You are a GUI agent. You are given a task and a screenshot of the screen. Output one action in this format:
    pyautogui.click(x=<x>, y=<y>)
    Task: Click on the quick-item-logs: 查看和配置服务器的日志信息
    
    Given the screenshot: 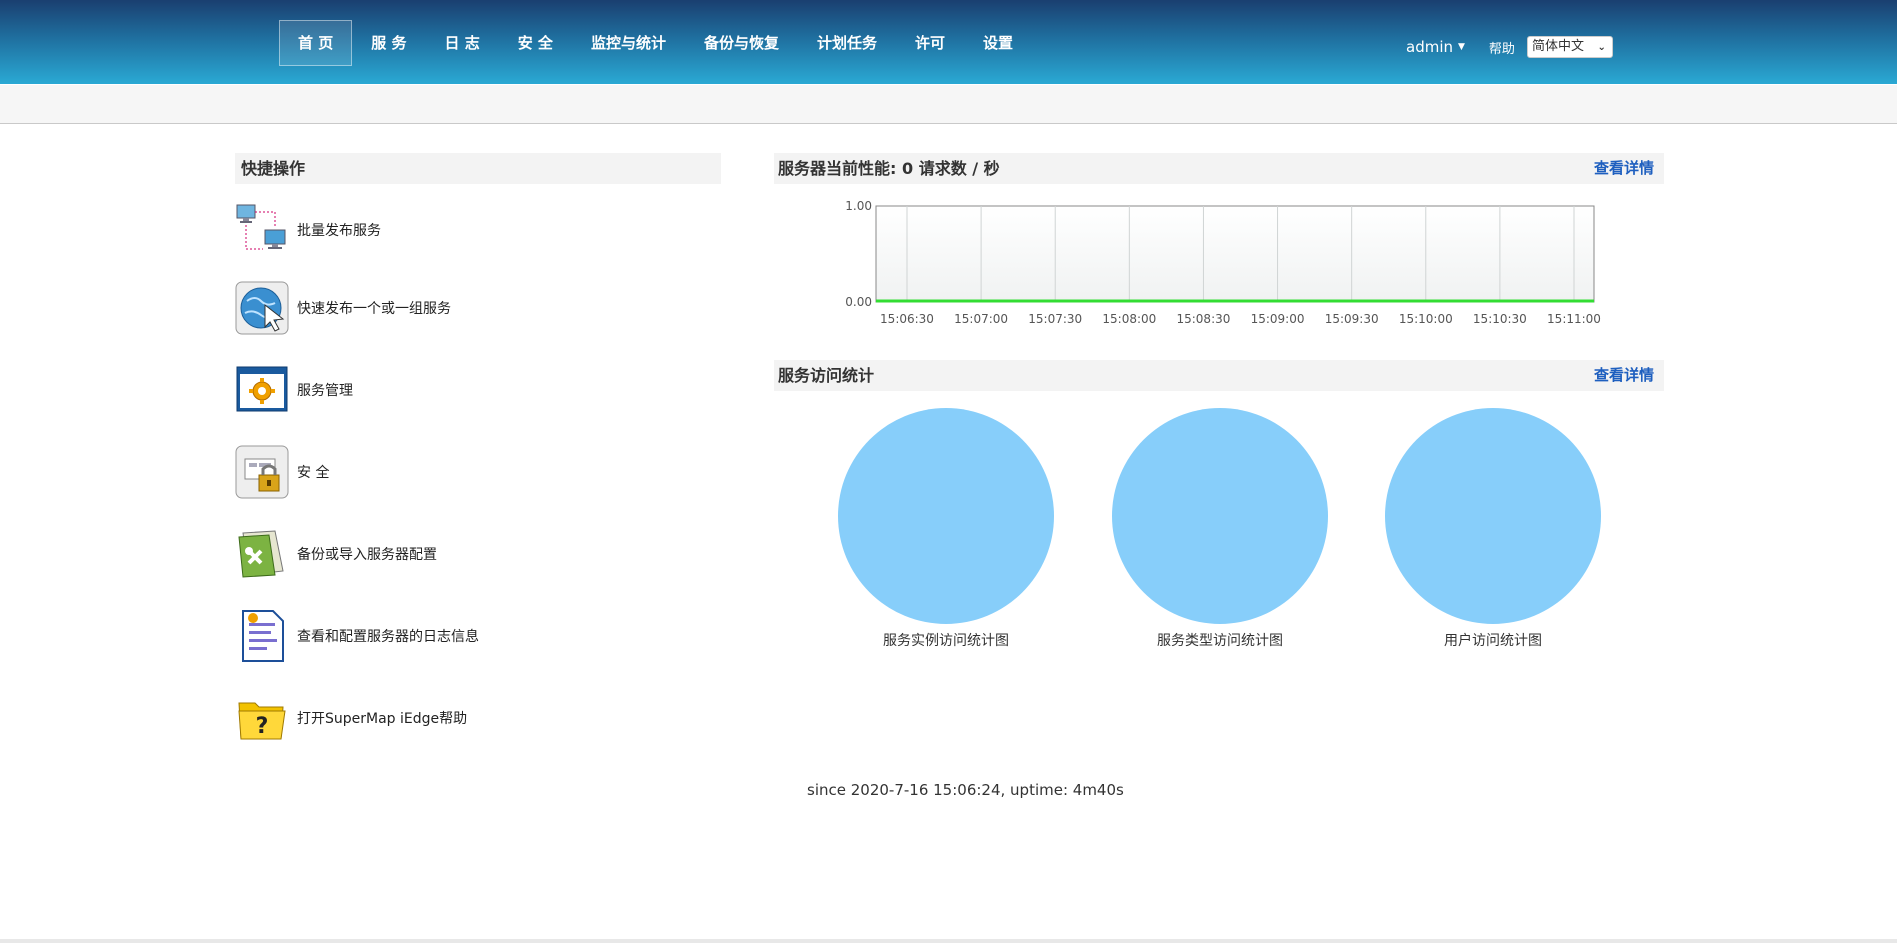 What is the action you would take?
    pyautogui.click(x=357, y=636)
    